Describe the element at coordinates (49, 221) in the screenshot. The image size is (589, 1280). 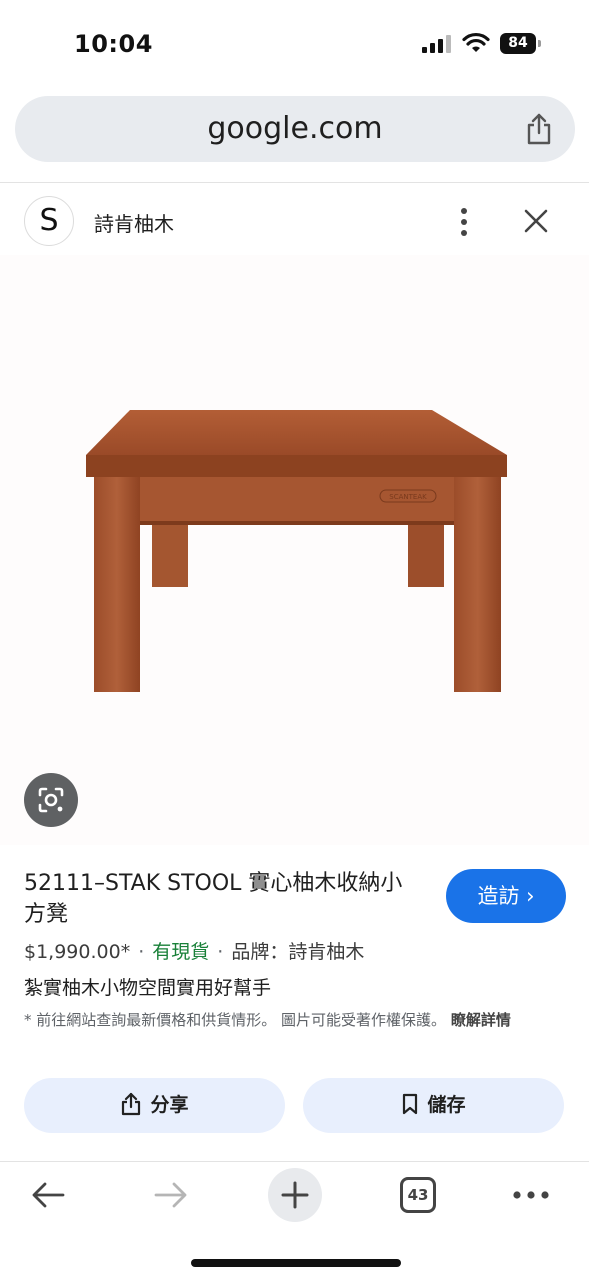
I see `site-avatar: S` at that location.